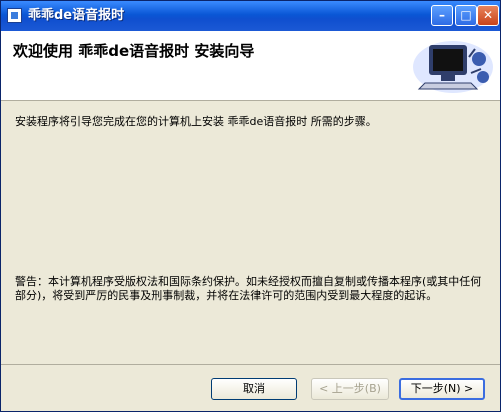  Describe the element at coordinates (250, 364) in the screenshot. I see `footer-divider` at that location.